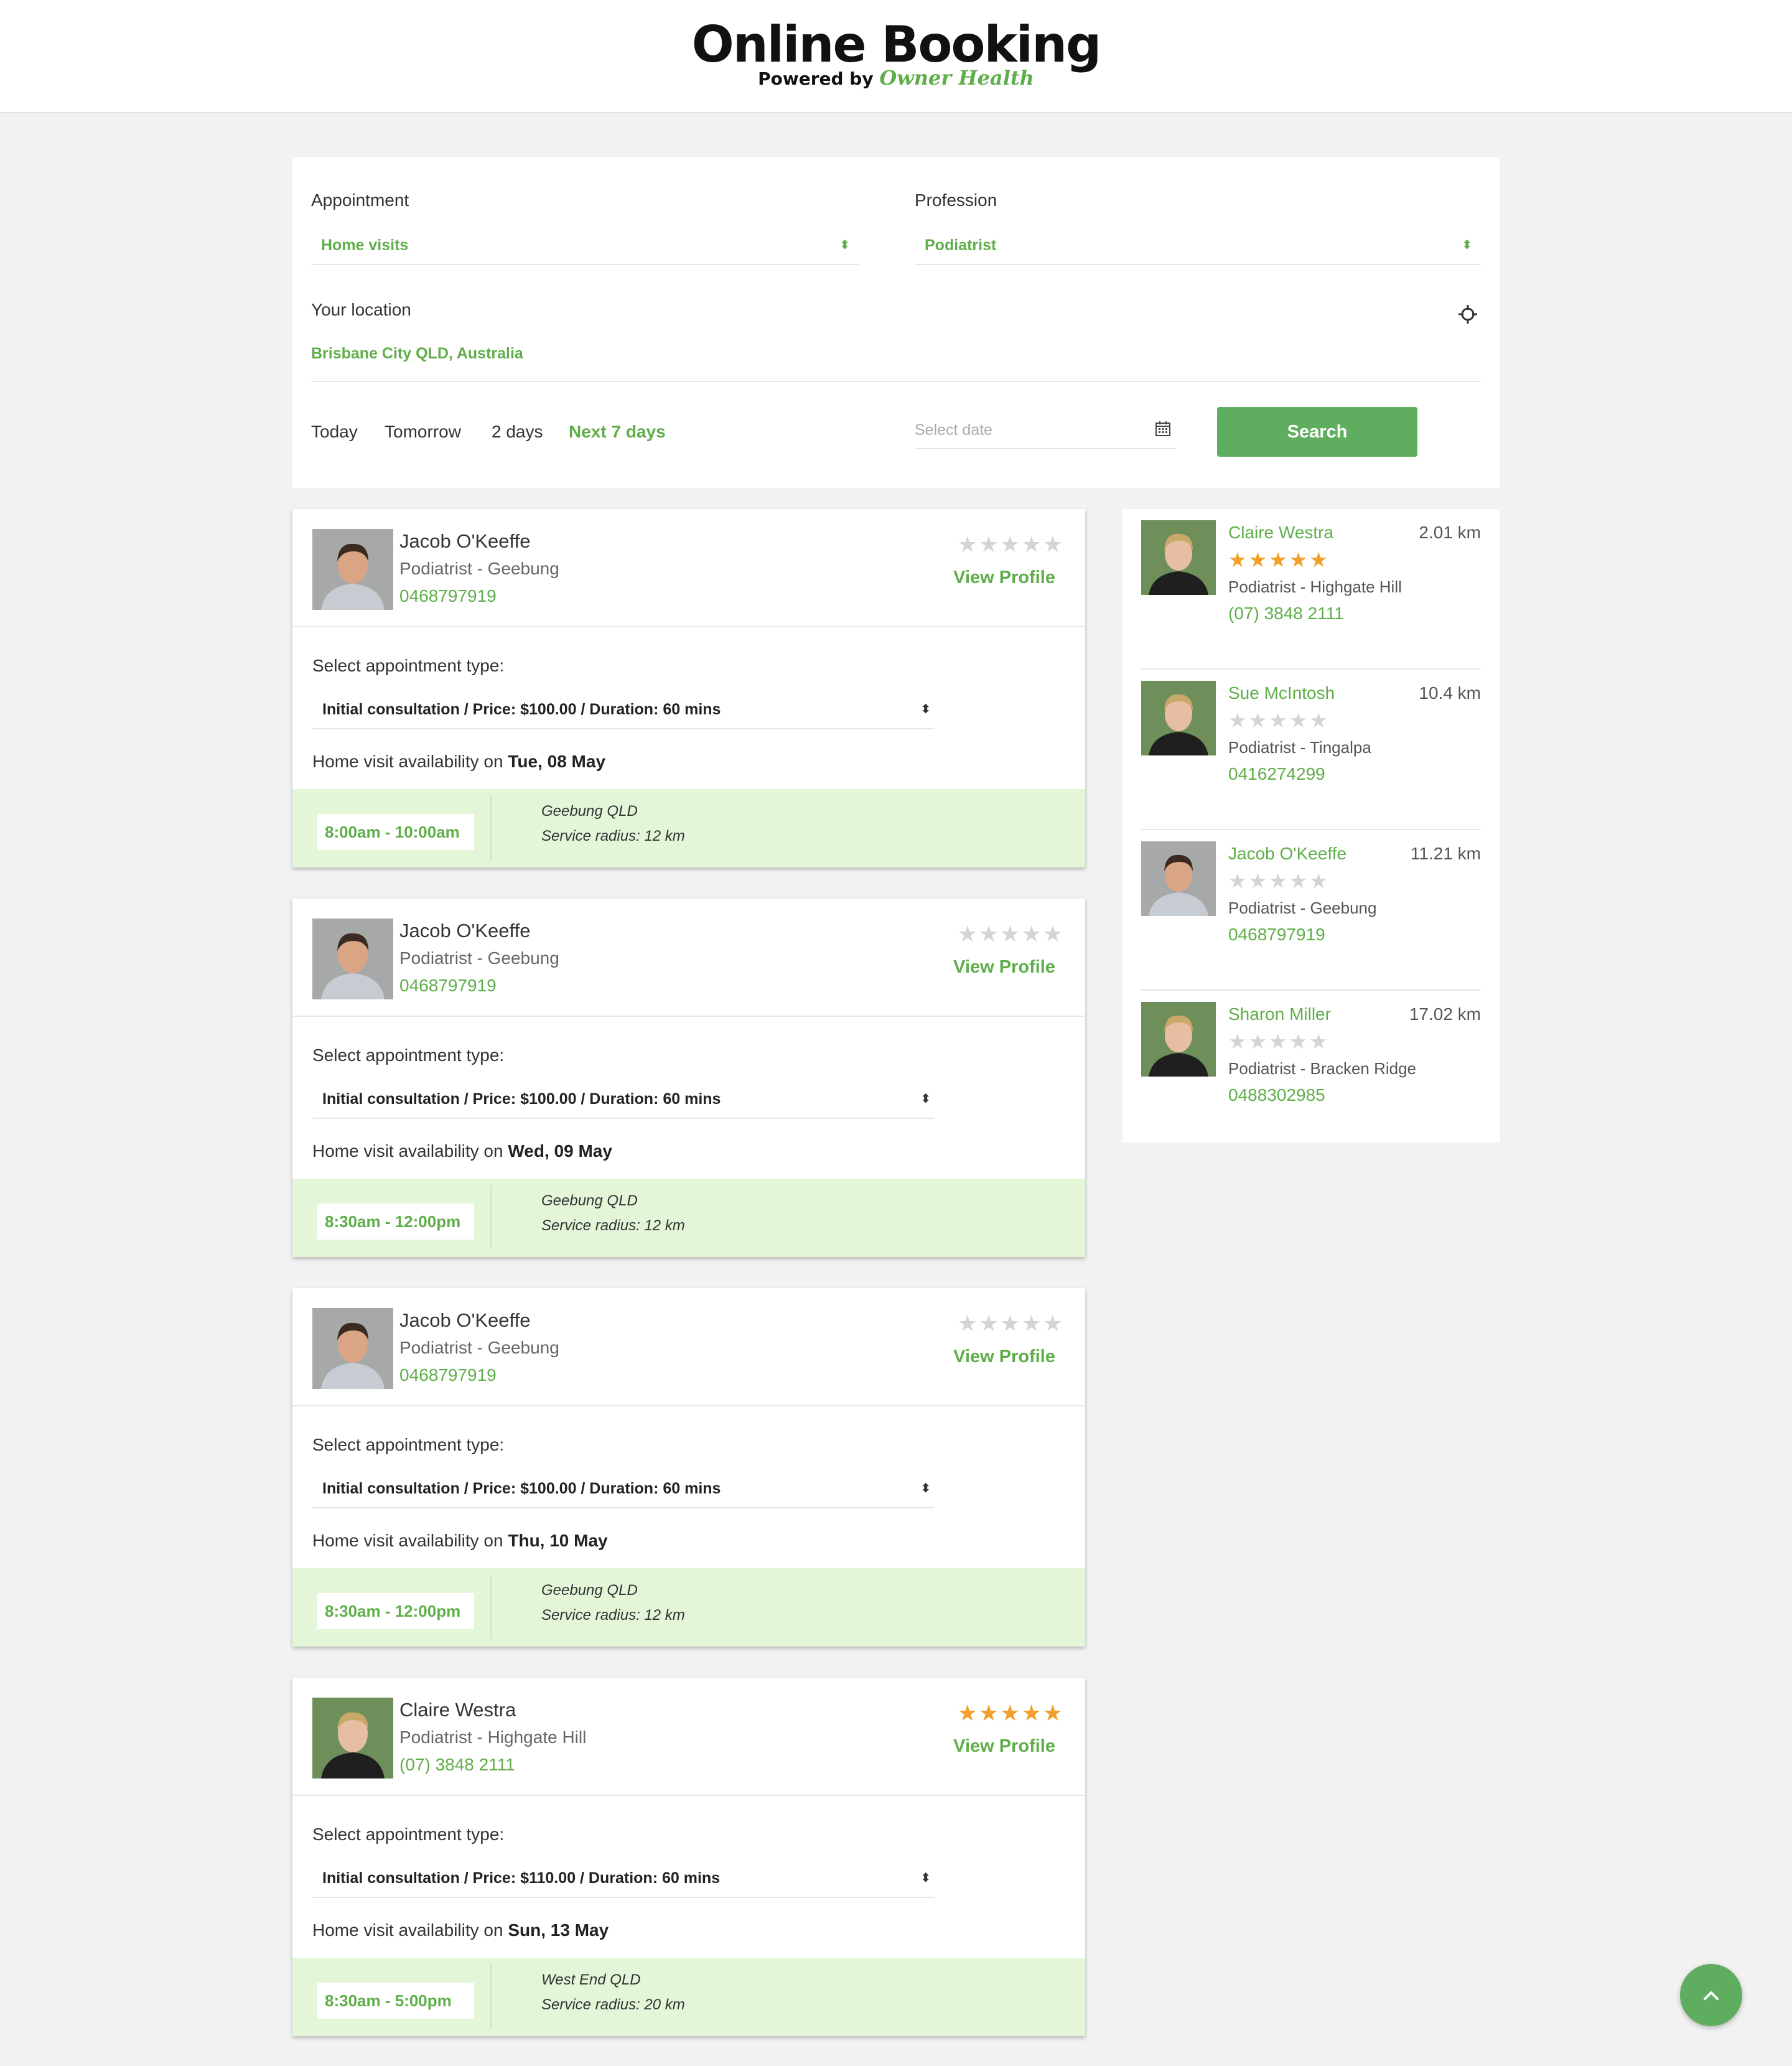  I want to click on location-input: Brisbane City QLD, Australia, so click(417, 354).